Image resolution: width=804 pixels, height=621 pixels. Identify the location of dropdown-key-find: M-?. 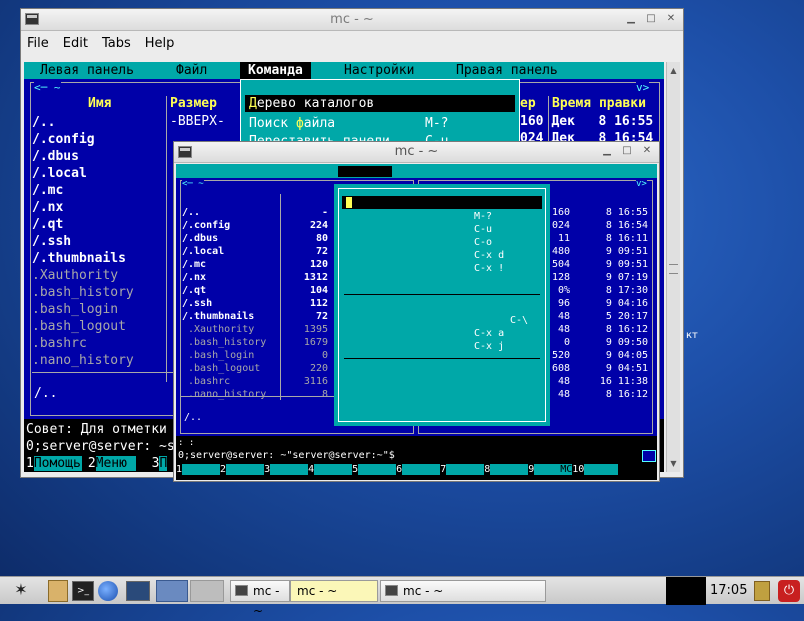
(437, 123).